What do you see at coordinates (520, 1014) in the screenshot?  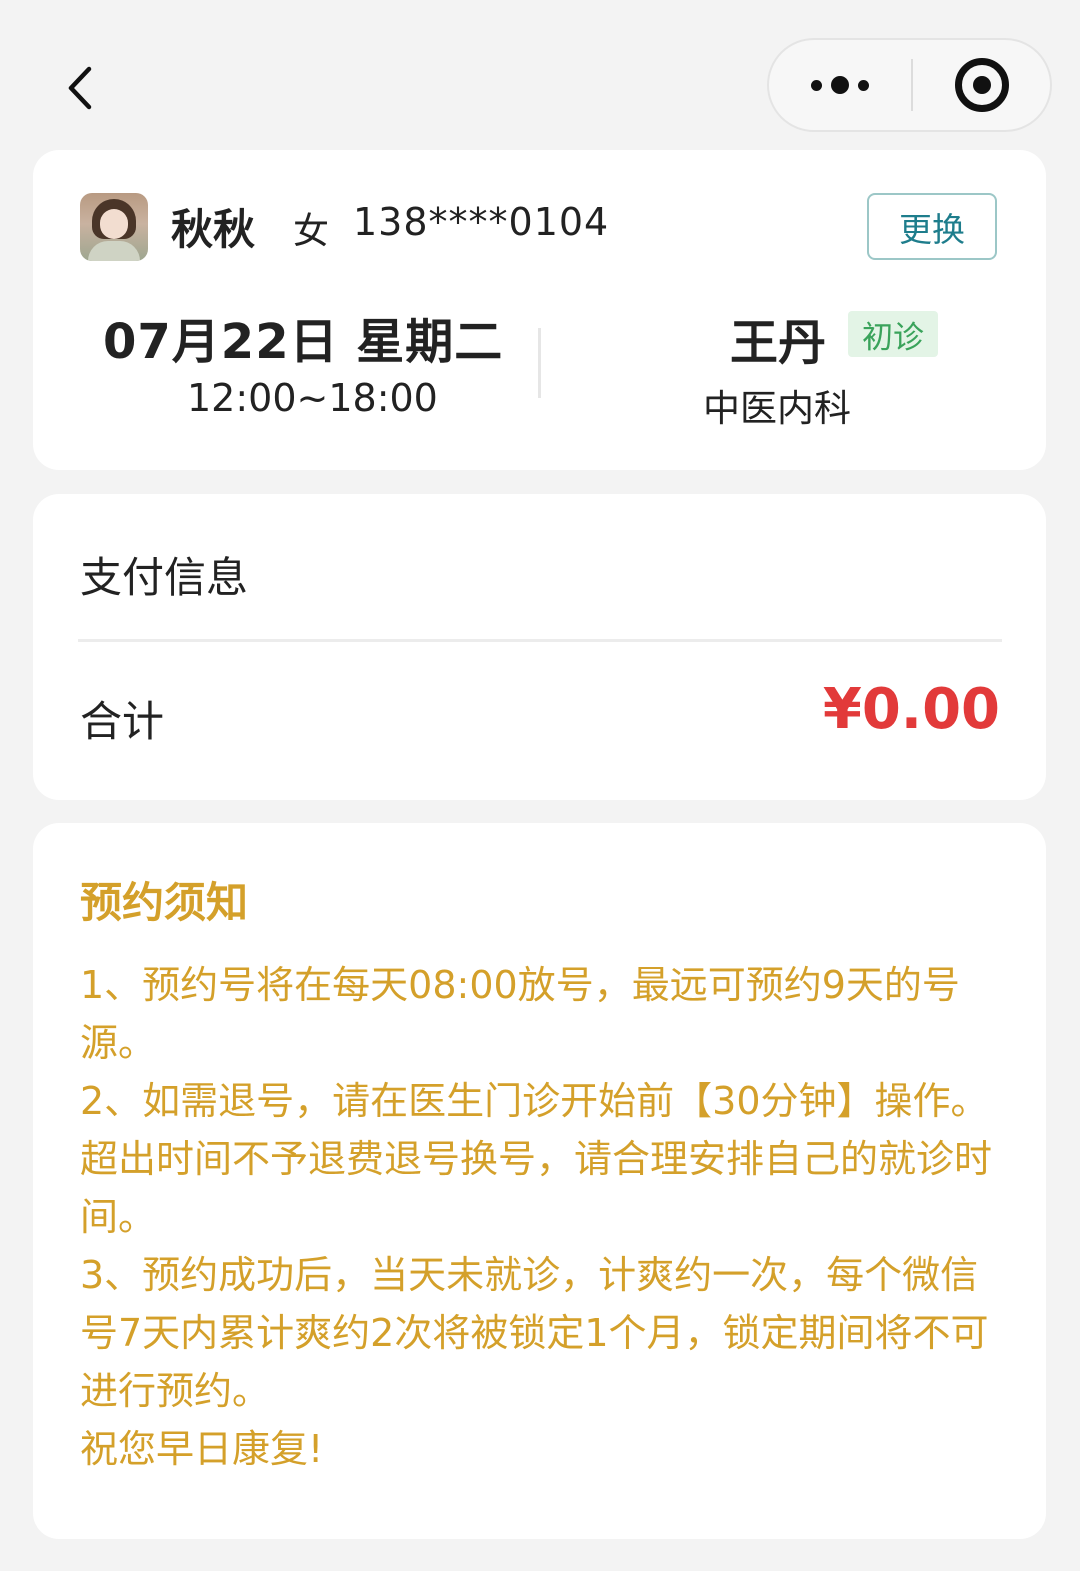 I see `notice-item: 1、预约号将在每天08:00放号，最远可预约9天的号源。` at bounding box center [520, 1014].